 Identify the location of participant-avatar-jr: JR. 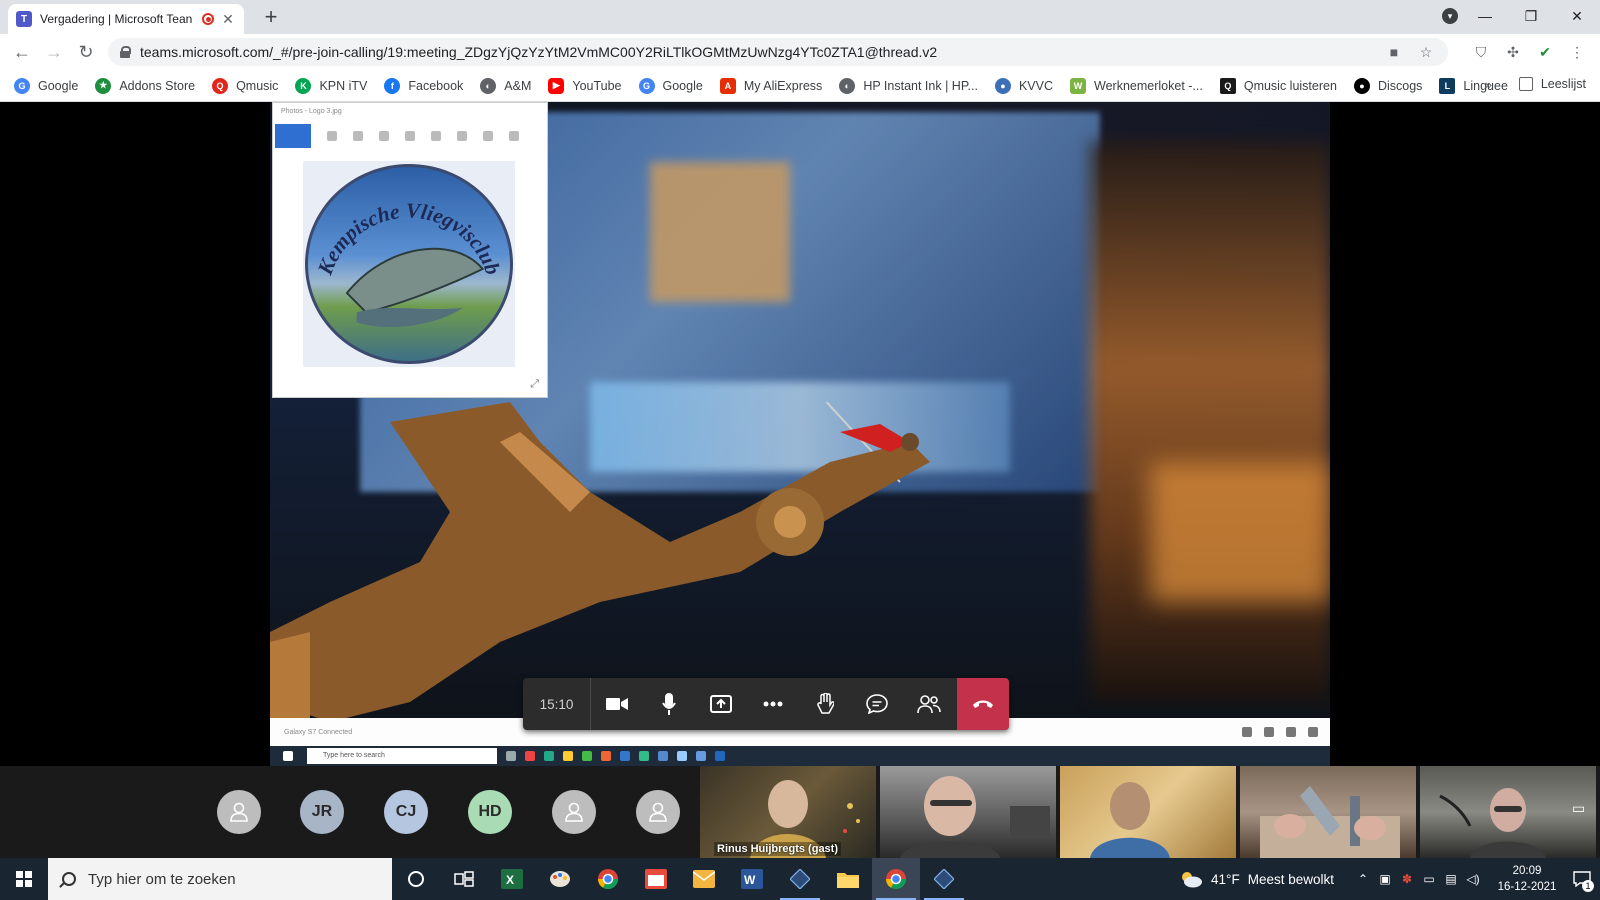
(322, 812).